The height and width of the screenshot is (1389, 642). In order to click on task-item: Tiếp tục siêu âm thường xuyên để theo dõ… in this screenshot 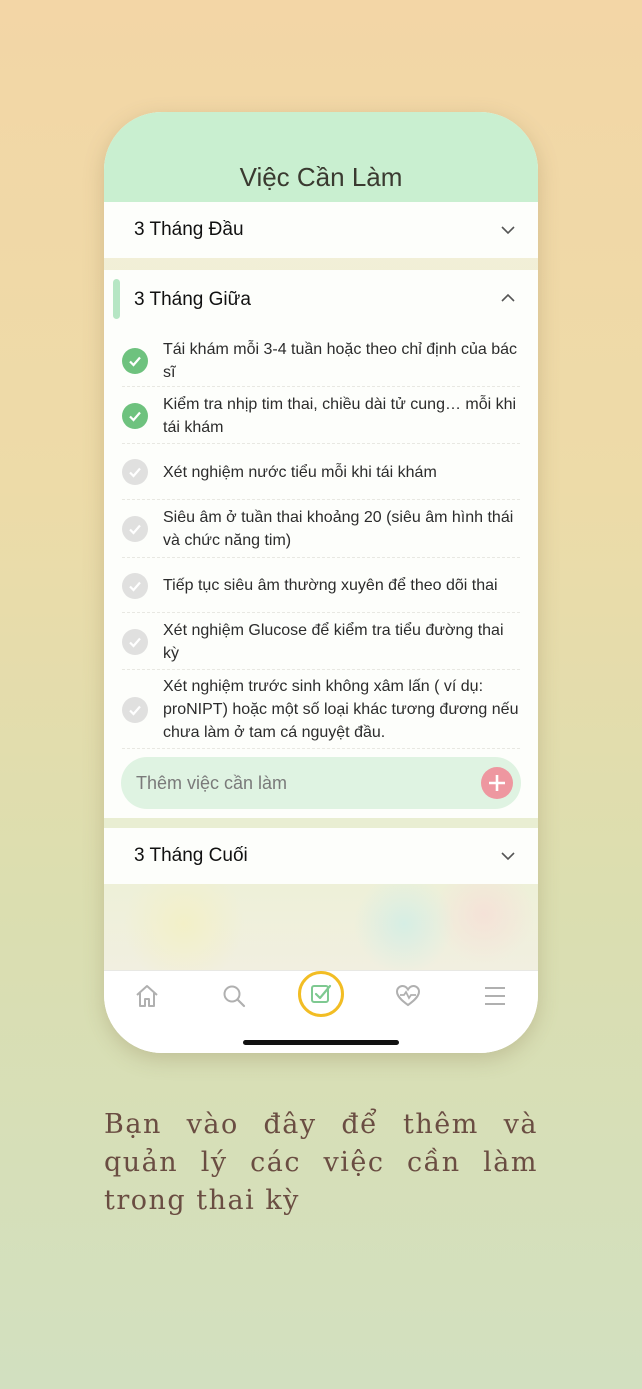, I will do `click(321, 586)`.